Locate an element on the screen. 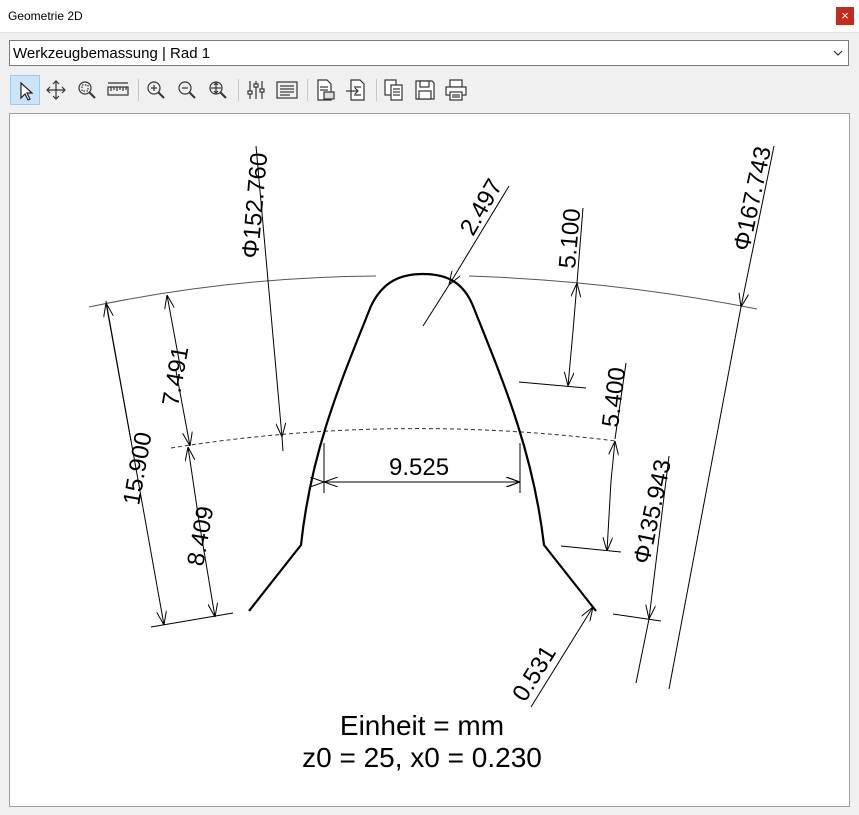  dim-line-5400-up is located at coordinates (613, 461).